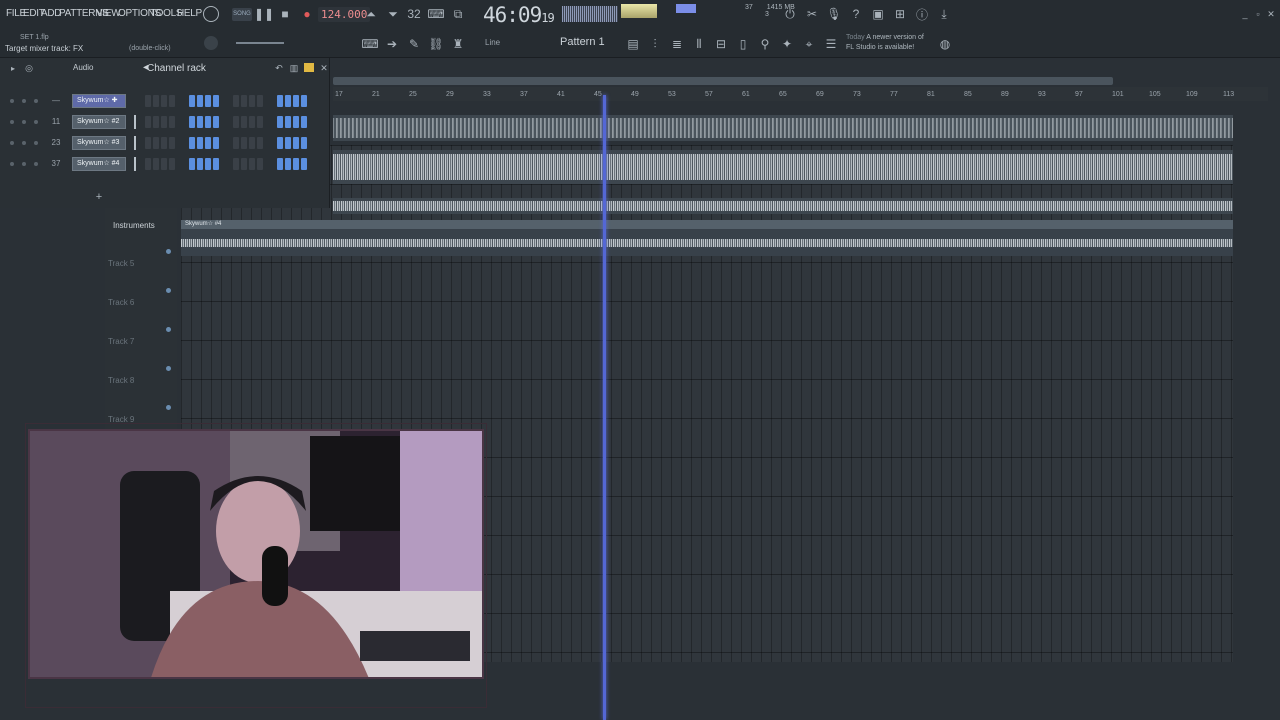 Image resolution: width=1280 pixels, height=720 pixels. What do you see at coordinates (168, 329) in the screenshot?
I see `track-6-dot` at bounding box center [168, 329].